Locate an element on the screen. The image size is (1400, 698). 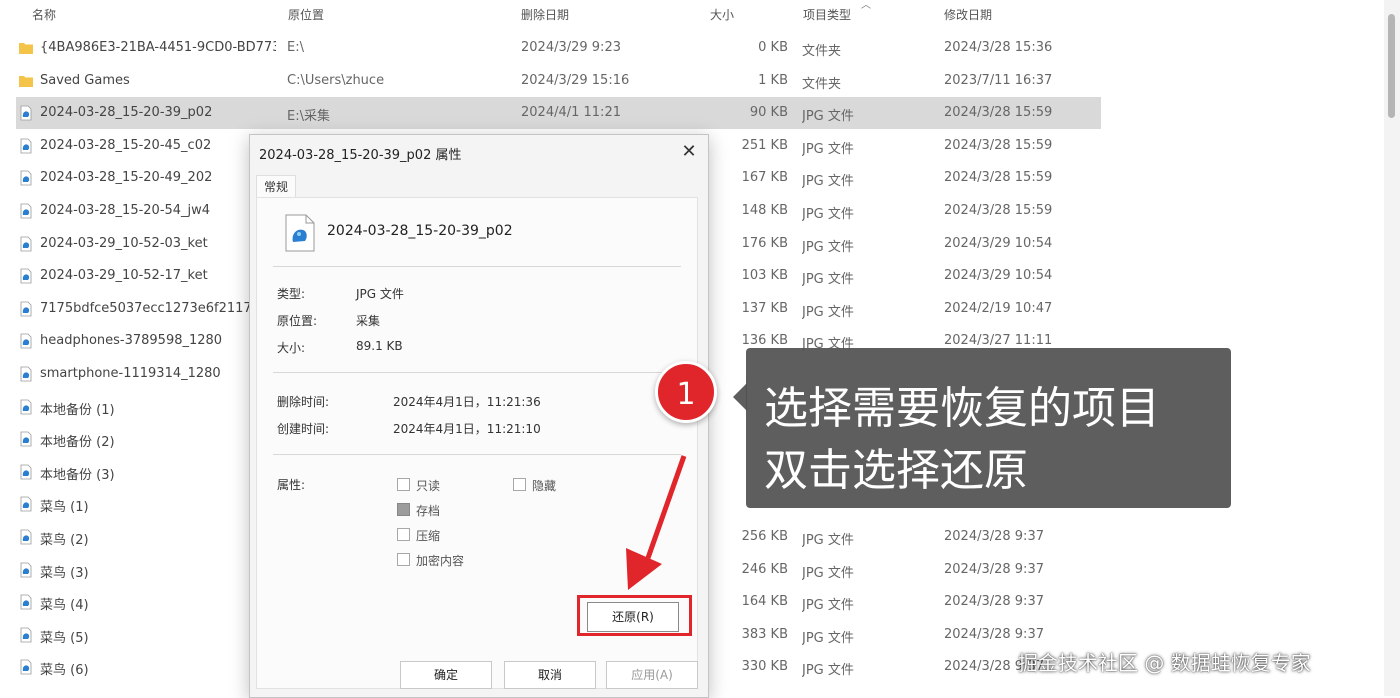
watermark: 掘金技术社区 @ 数据蛙恢复专家 is located at coordinates (1164, 663).